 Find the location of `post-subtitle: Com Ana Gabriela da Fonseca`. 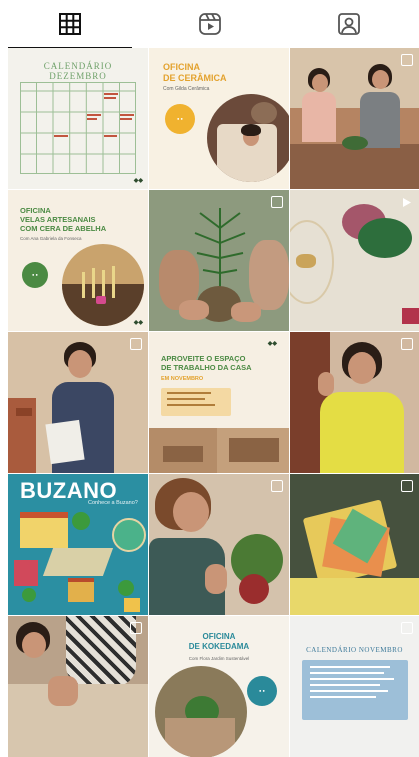

post-subtitle: Com Ana Gabriela da Fonseca is located at coordinates (51, 238).